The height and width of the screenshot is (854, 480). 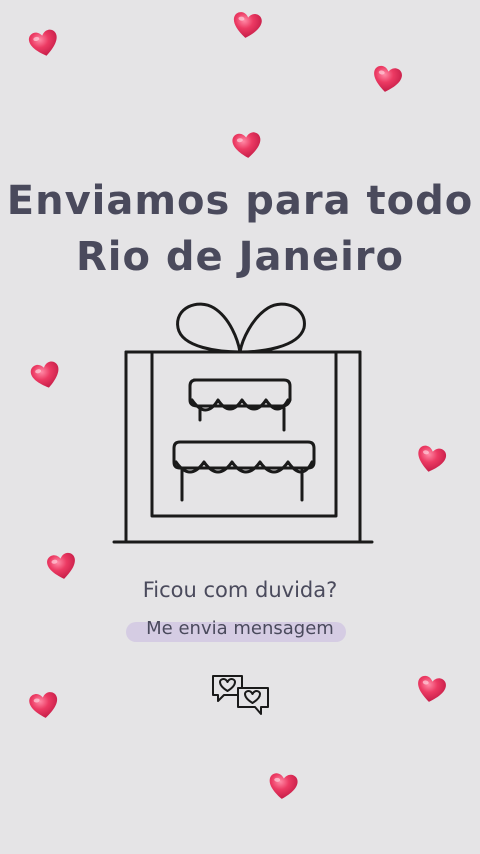 What do you see at coordinates (240, 628) in the screenshot?
I see `send-message-link: Me envia mensagem` at bounding box center [240, 628].